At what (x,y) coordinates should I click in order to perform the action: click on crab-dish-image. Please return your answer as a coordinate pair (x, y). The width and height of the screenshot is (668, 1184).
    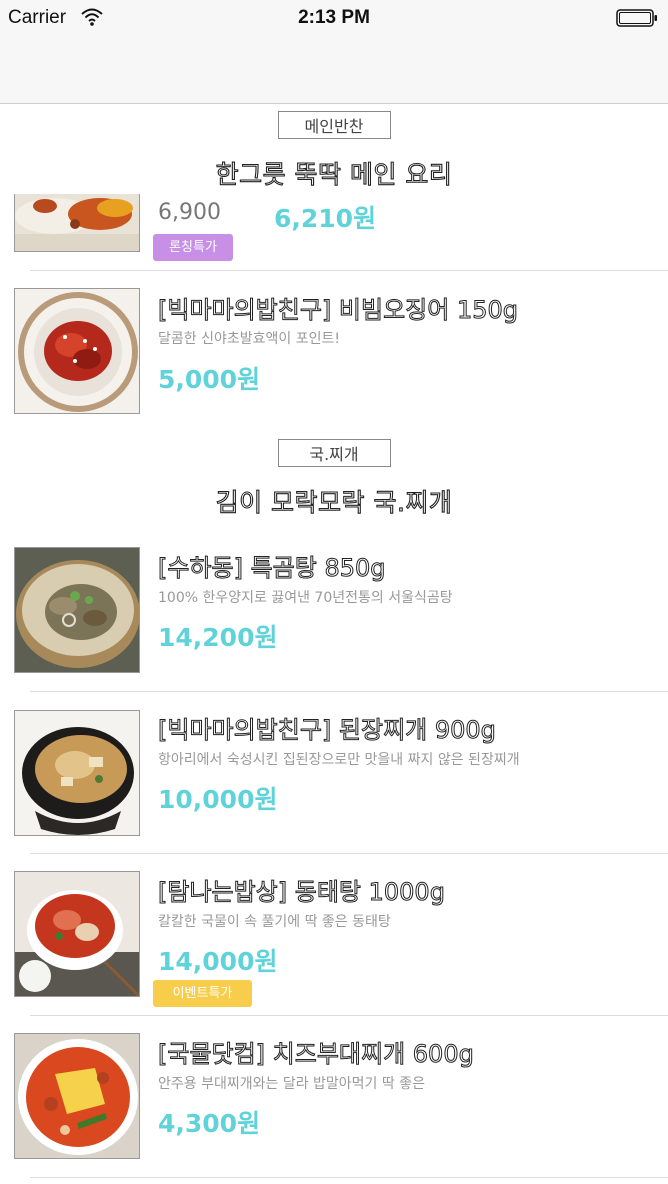
    Looking at the image, I should click on (77, 222).